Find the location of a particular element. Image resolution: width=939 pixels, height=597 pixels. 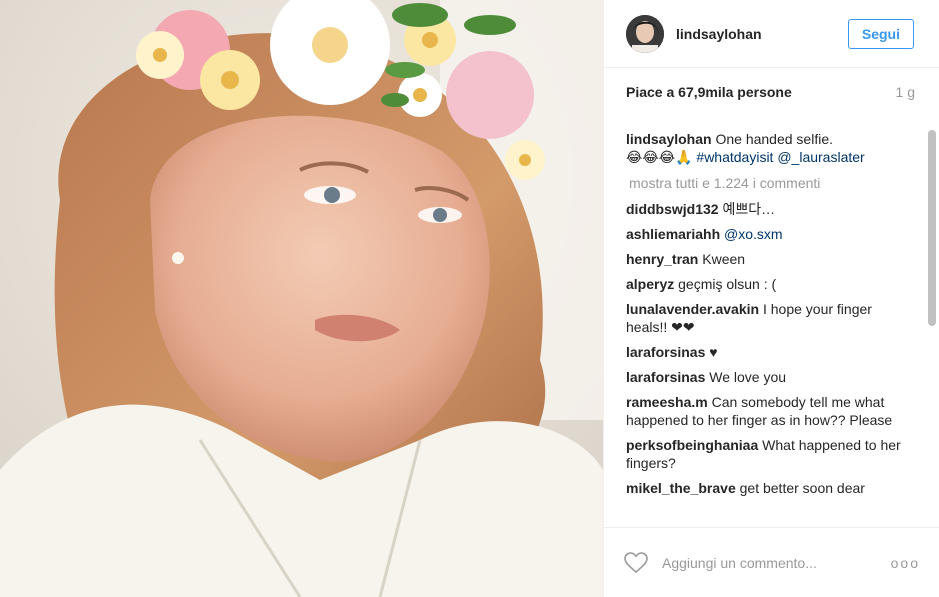

comment-username: lunalavender.avakin is located at coordinates (692, 309).